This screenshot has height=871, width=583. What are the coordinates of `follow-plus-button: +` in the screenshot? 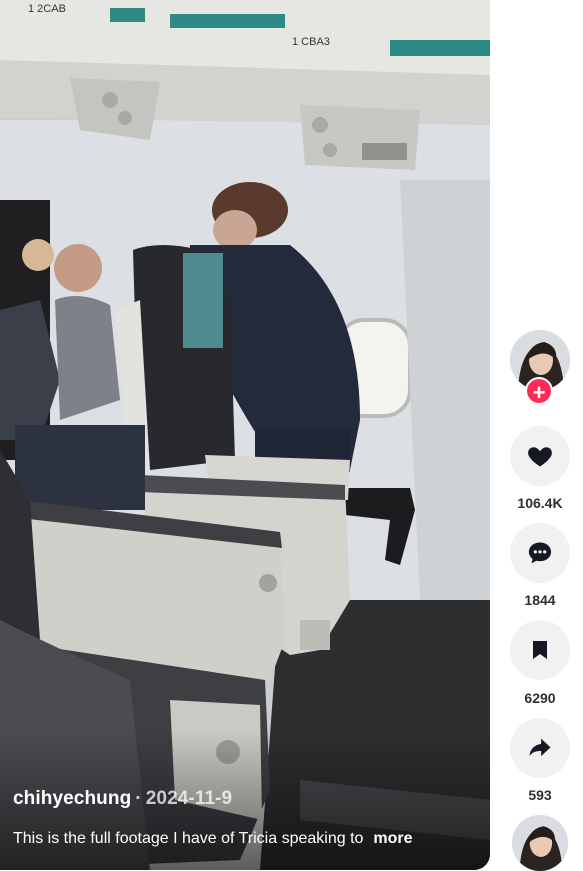 It's located at (539, 391).